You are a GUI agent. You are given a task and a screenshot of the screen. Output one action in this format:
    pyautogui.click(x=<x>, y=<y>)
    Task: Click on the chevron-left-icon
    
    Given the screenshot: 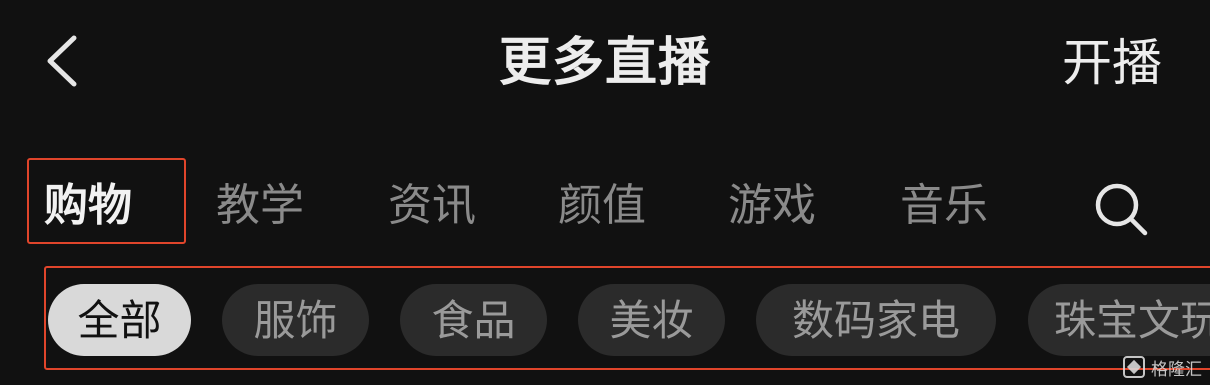 What is the action you would take?
    pyautogui.click(x=62, y=61)
    